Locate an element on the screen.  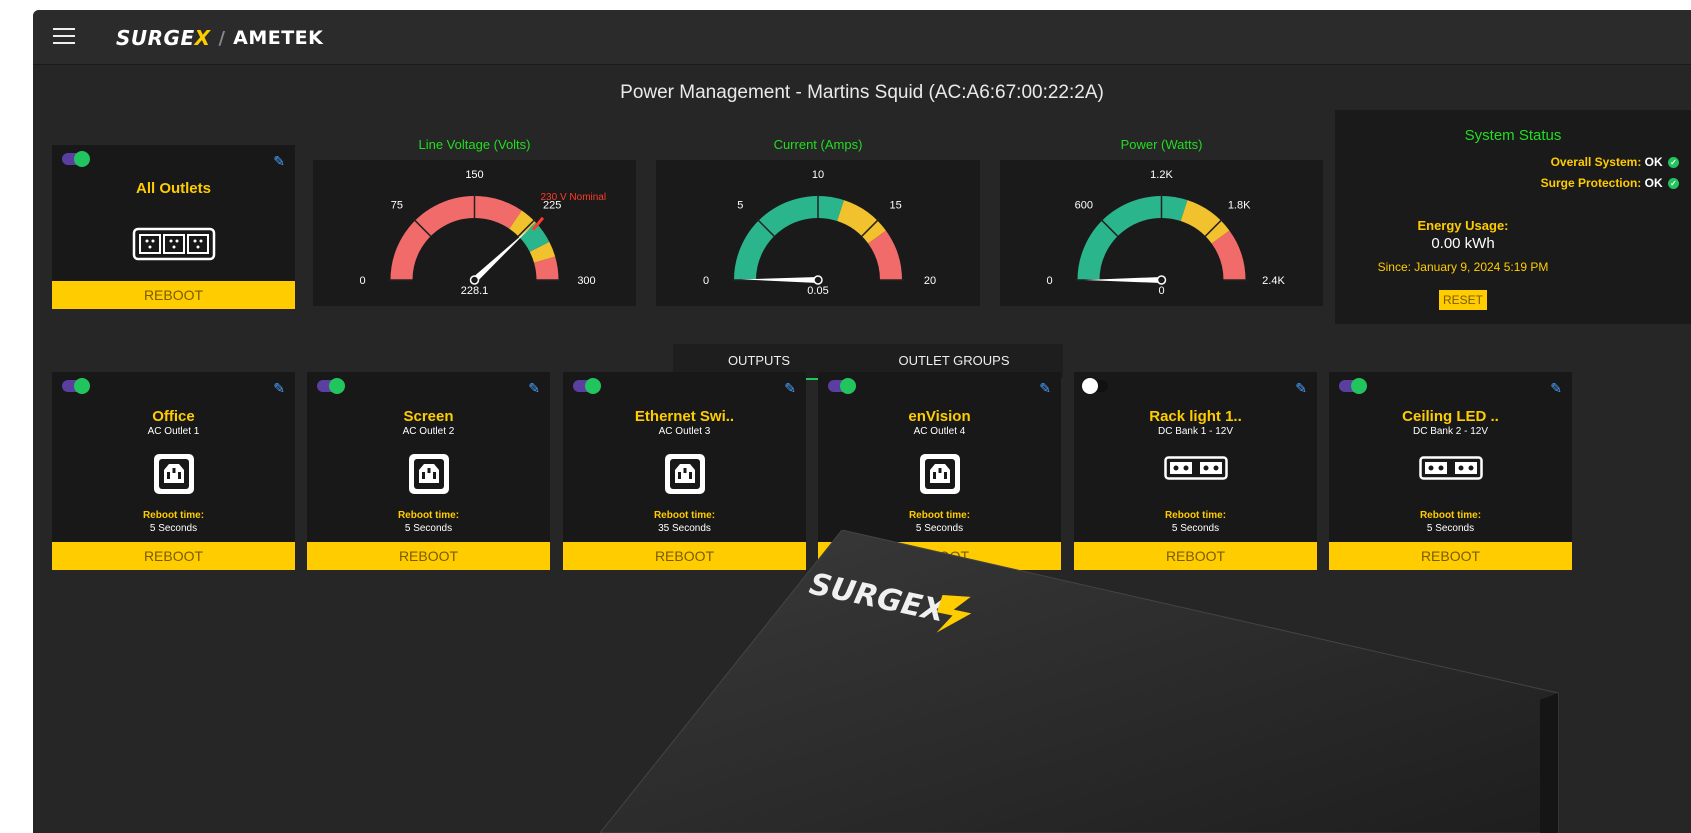
gauge-needle is located at coordinates (501, 255).